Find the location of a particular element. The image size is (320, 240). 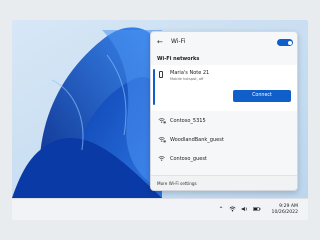

panel-footer: More Wi-Fi settings is located at coordinates (224, 182).